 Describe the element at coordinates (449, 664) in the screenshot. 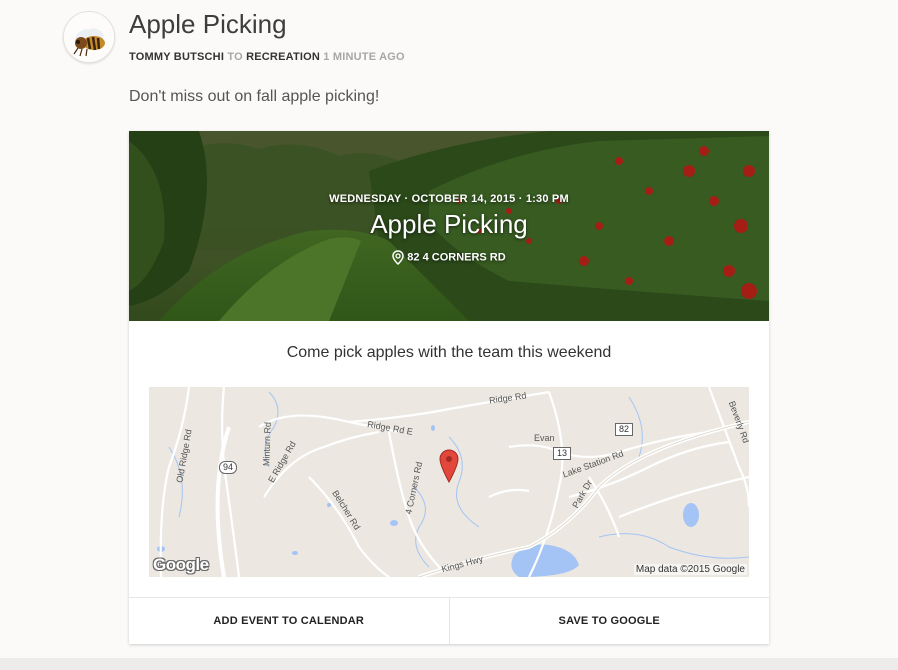

I see `next-post-divider` at that location.